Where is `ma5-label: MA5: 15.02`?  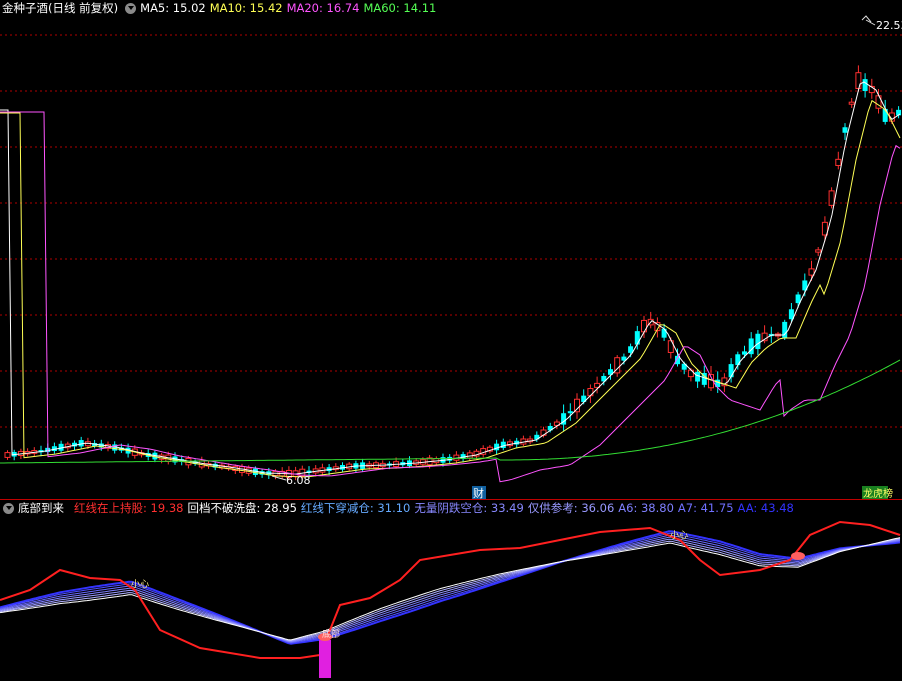
ma5-label: MA5: 15.02 is located at coordinates (173, 8).